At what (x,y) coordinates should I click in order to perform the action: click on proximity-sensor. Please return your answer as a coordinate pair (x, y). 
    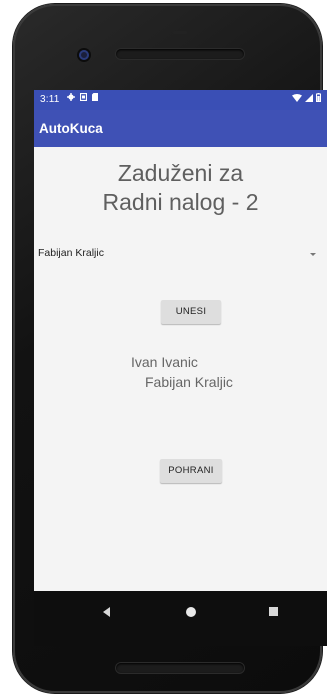
    Looking at the image, I should click on (180, 32).